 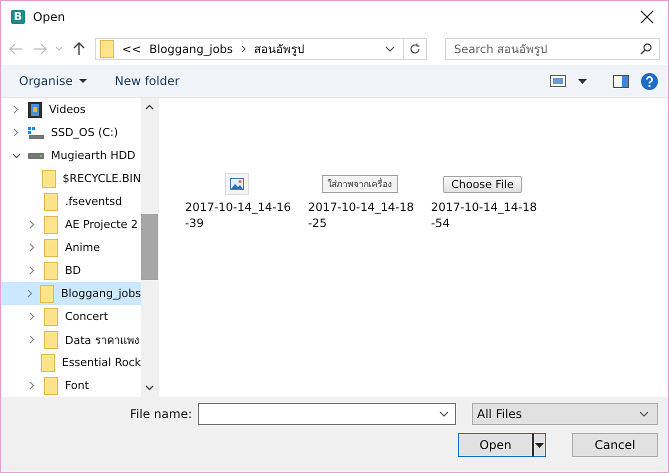 What do you see at coordinates (35, 110) in the screenshot?
I see `film-icon` at bounding box center [35, 110].